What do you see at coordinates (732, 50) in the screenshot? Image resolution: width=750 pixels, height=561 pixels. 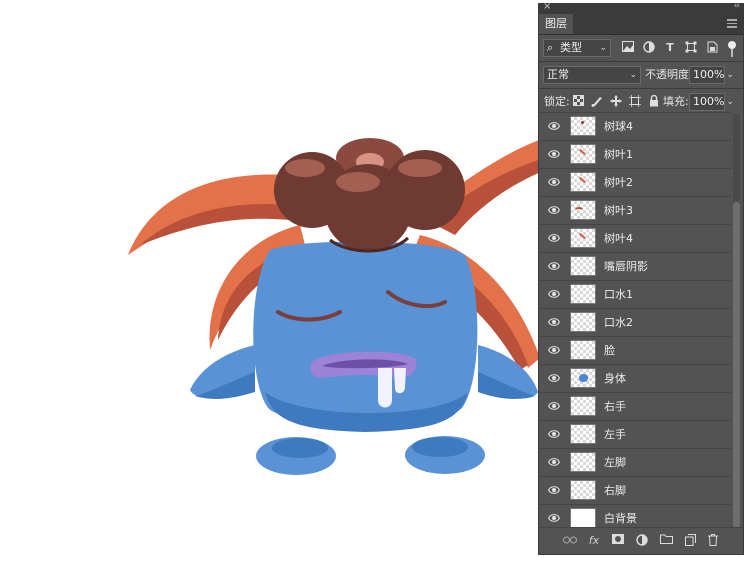 I see `filter-toggle` at bounding box center [732, 50].